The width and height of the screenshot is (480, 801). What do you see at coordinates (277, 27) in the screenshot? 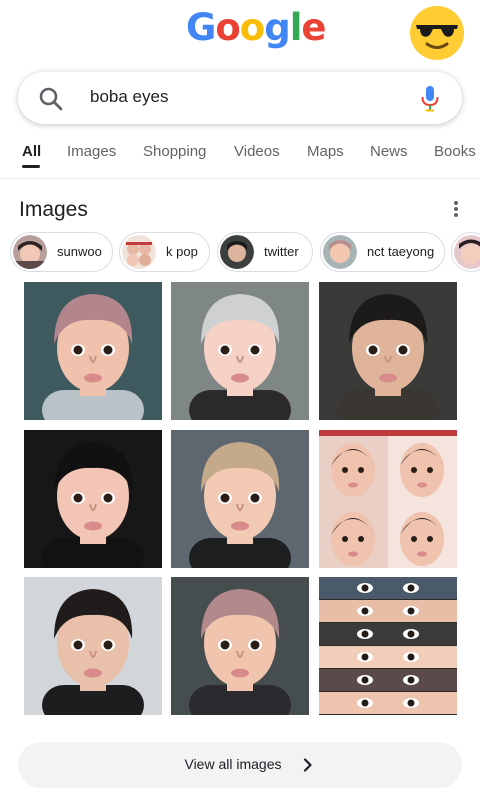
I see `logo-letter: g` at bounding box center [277, 27].